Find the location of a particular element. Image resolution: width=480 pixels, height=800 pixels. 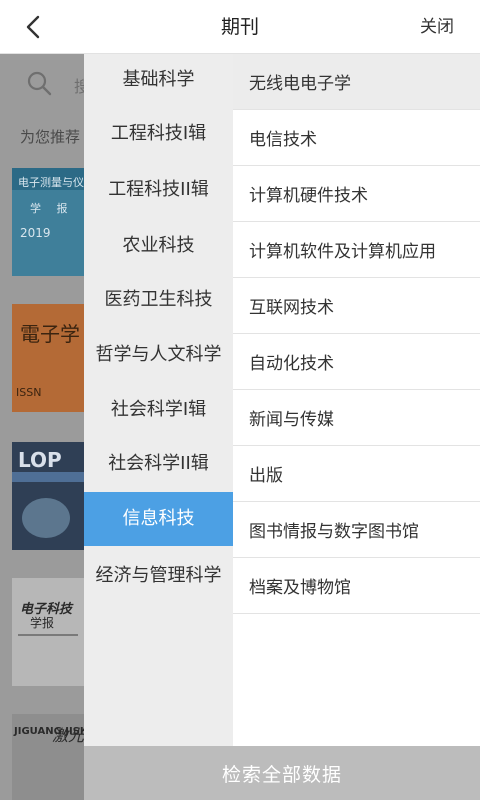

subcategory-item: 自动化技术 is located at coordinates (356, 362).